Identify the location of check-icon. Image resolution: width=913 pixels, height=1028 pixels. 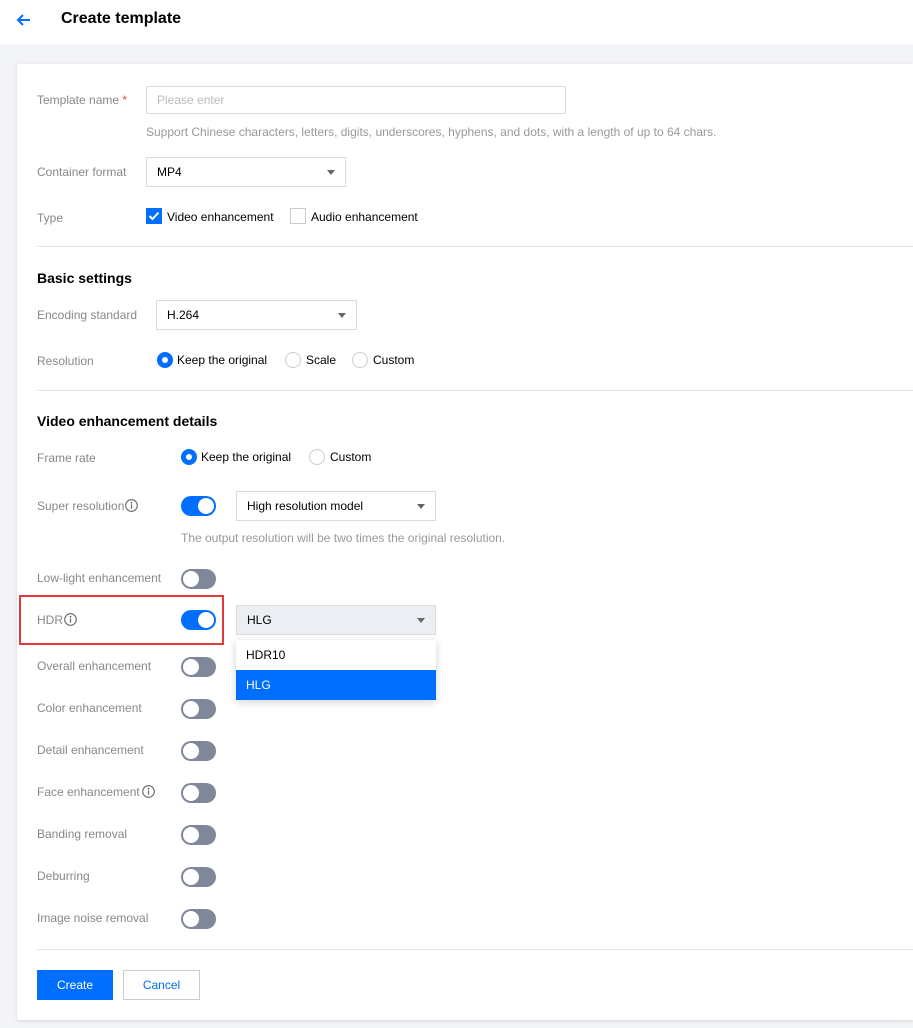
(154, 216).